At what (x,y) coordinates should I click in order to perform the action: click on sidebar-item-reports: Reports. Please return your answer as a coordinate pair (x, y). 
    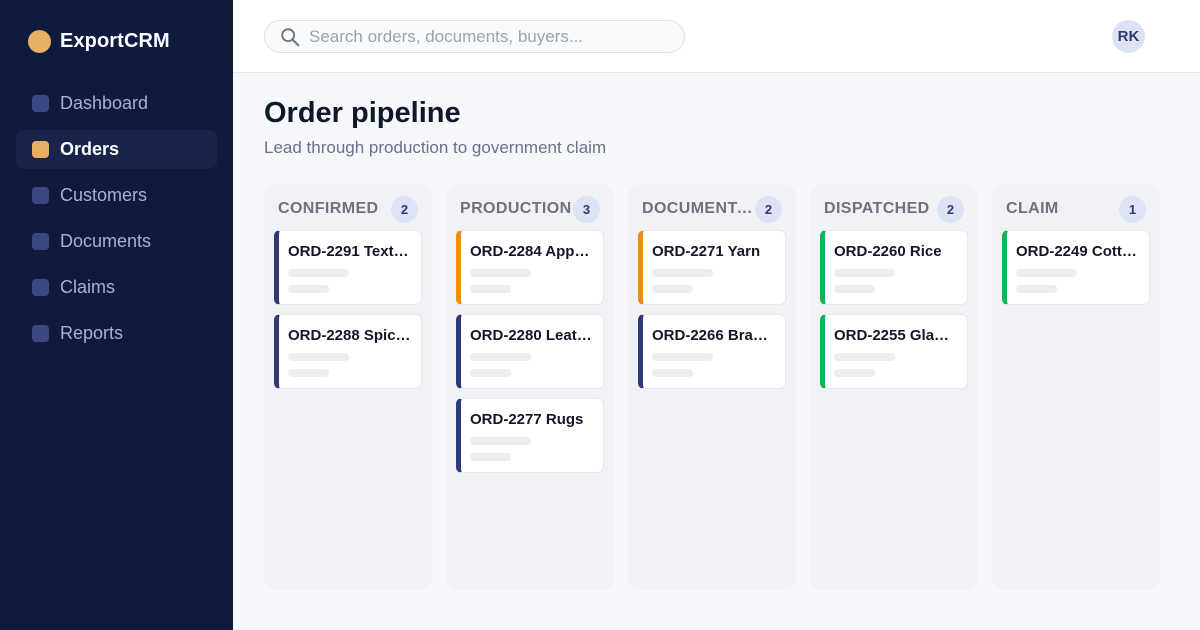
    Looking at the image, I should click on (116, 333).